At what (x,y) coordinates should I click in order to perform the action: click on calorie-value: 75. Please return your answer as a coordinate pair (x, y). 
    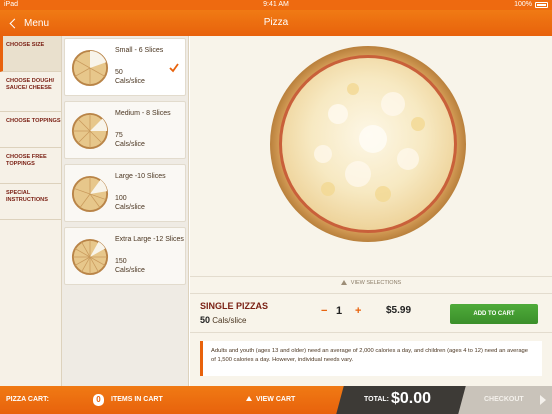
    Looking at the image, I should click on (119, 135).